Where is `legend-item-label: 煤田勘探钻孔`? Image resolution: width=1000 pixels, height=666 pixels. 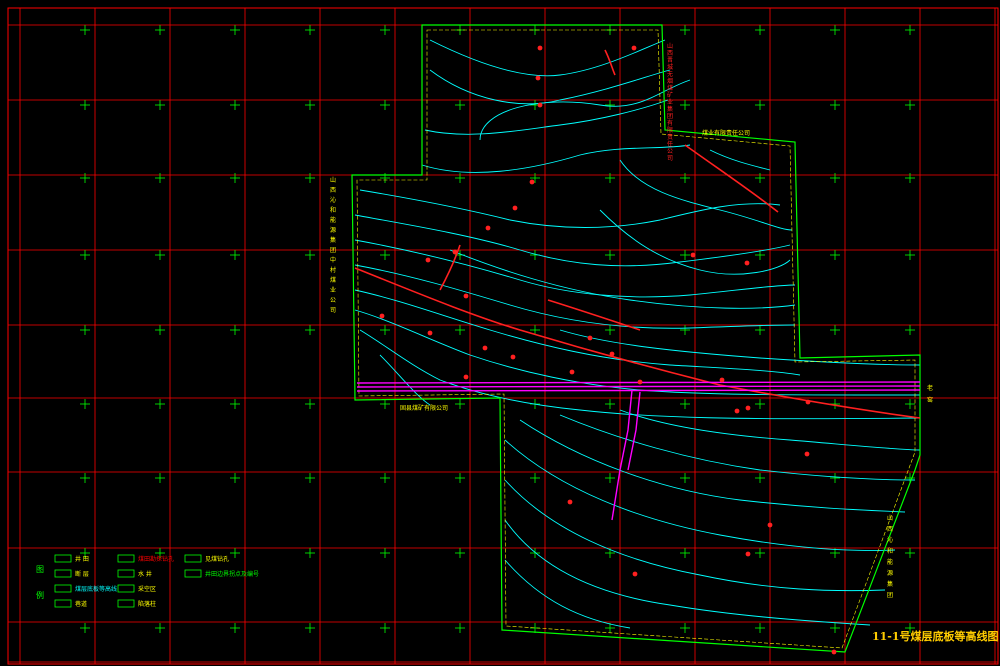
legend-item-label: 煤田勘探钻孔 is located at coordinates (156, 559).